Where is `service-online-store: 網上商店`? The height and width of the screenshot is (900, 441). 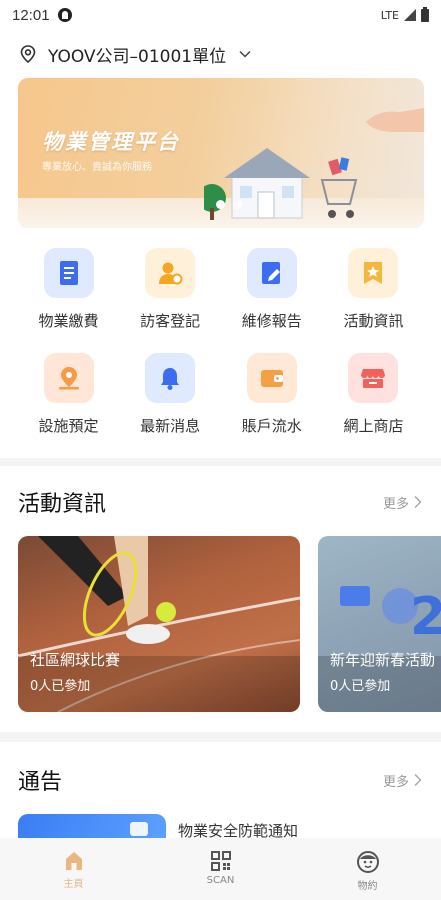 service-online-store: 網上商店 is located at coordinates (373, 405).